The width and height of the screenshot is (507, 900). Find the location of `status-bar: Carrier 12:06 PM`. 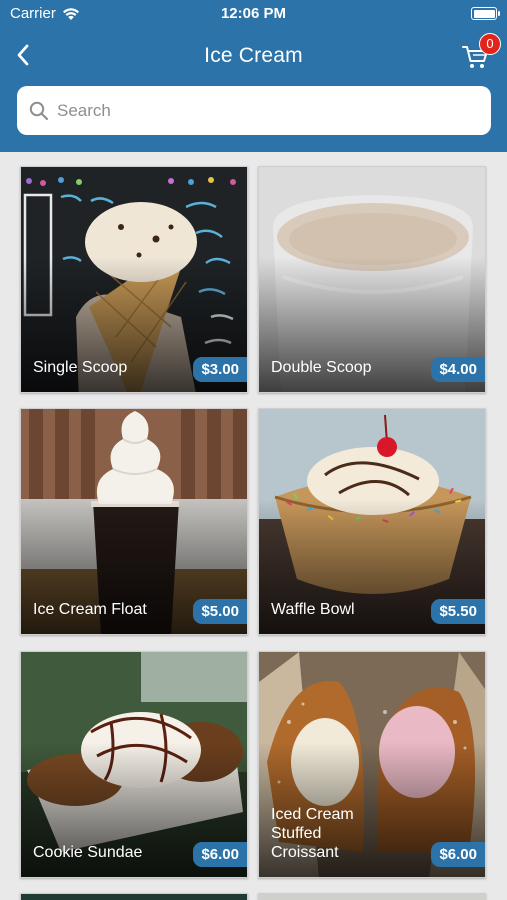

status-bar: Carrier 12:06 PM is located at coordinates (253, 14).